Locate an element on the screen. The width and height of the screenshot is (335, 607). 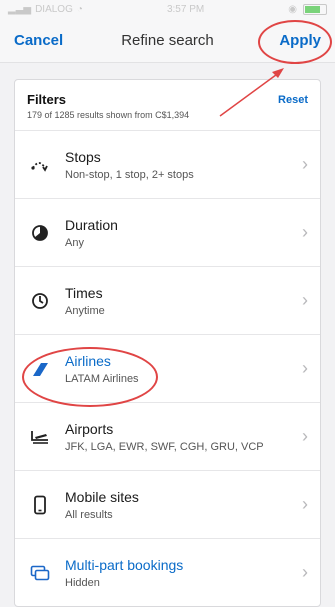
filter-row-duration: Duration Any › is located at coordinates (167, 233).